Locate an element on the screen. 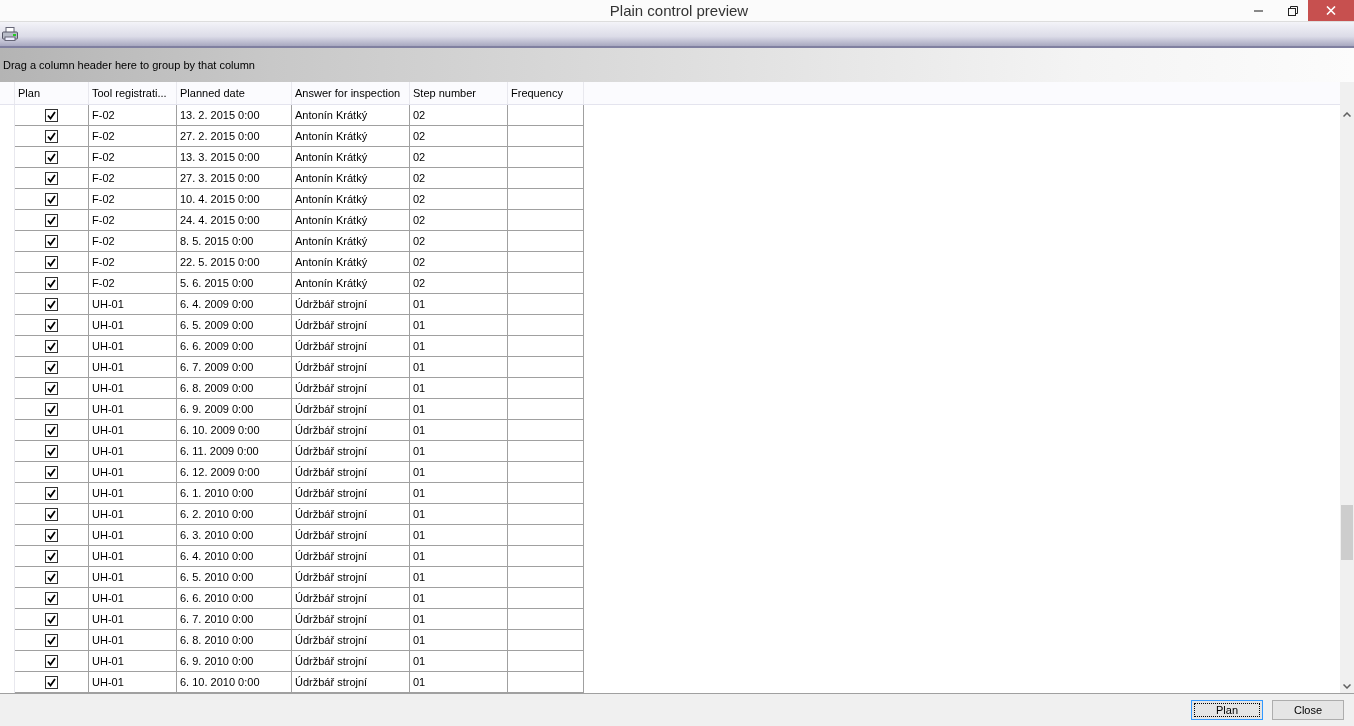  table-cell: 6. 12. 2009 0:00 is located at coordinates (234, 472).